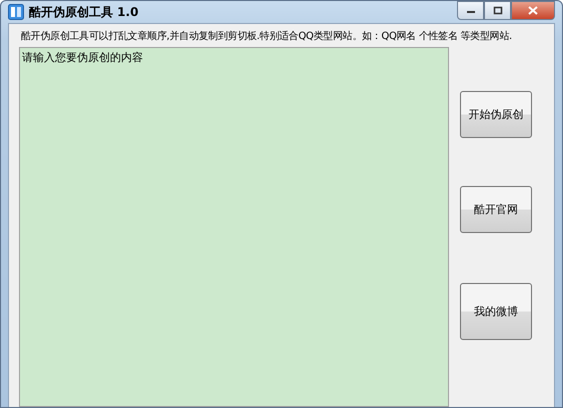  What do you see at coordinates (16, 12) in the screenshot?
I see `app-icon` at bounding box center [16, 12].